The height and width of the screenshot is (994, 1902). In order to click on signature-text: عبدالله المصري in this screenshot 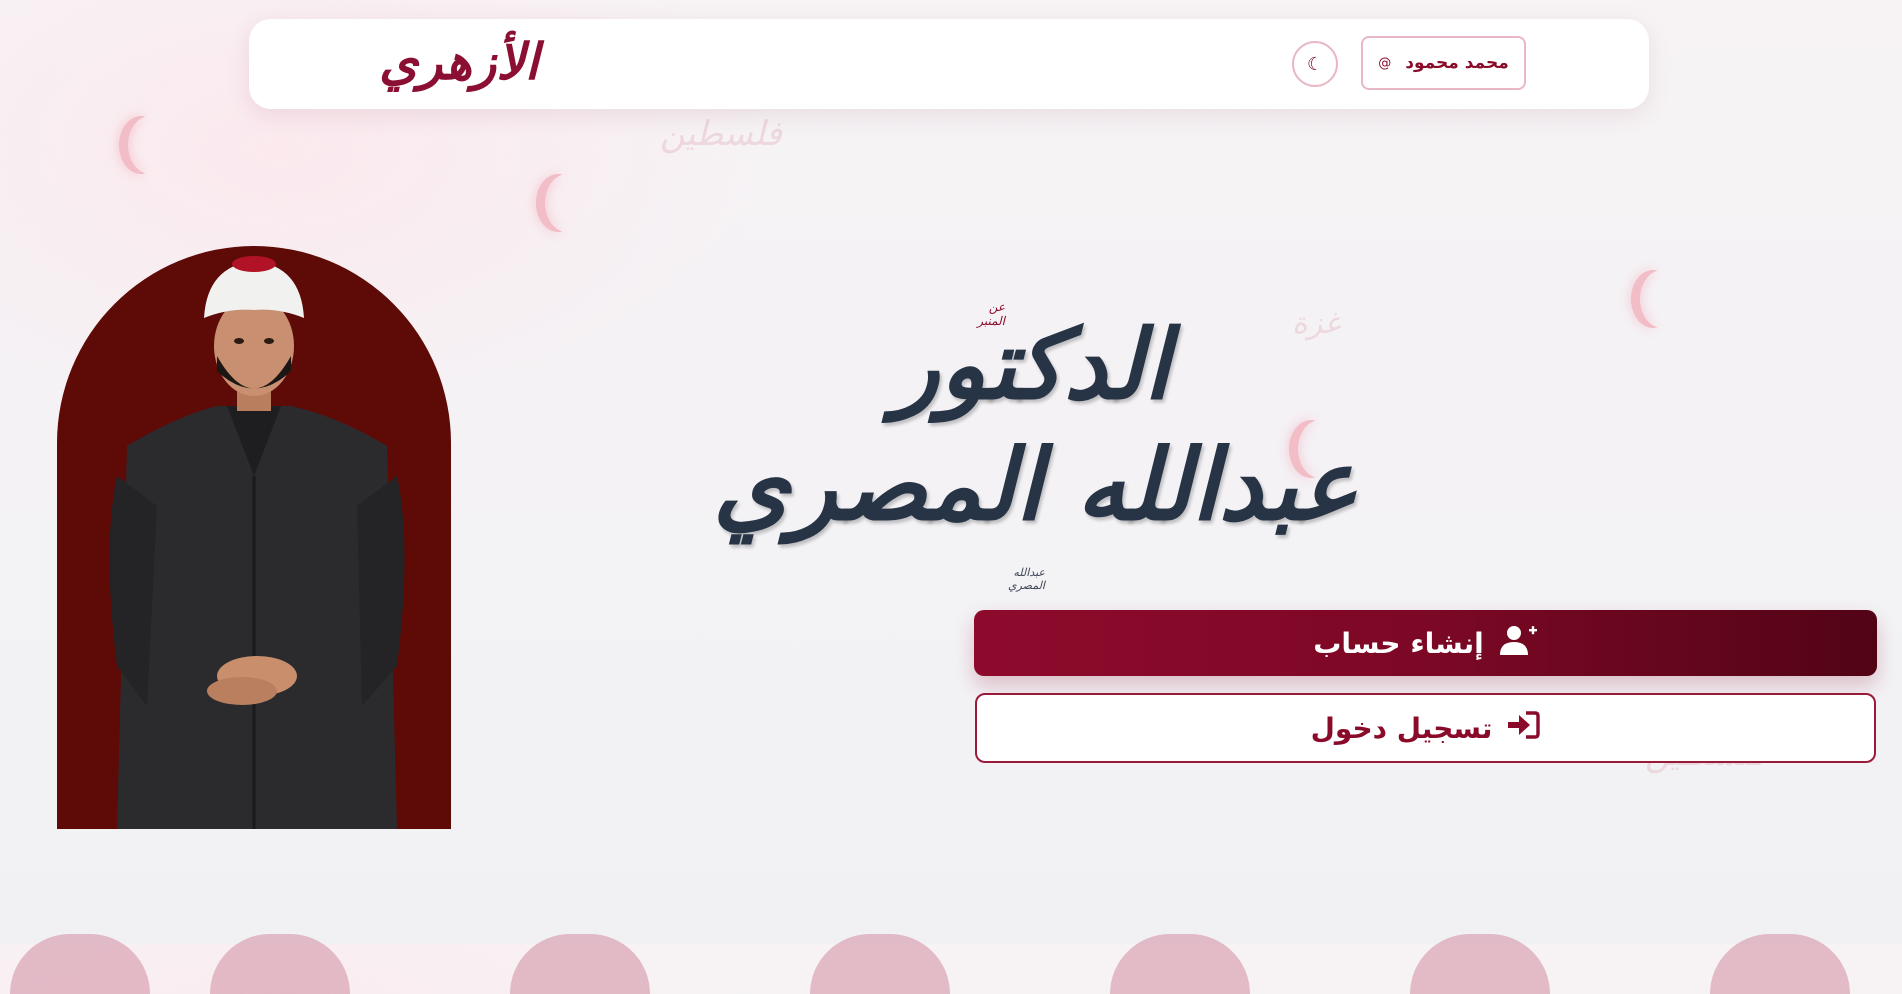, I will do `click(1026, 579)`.